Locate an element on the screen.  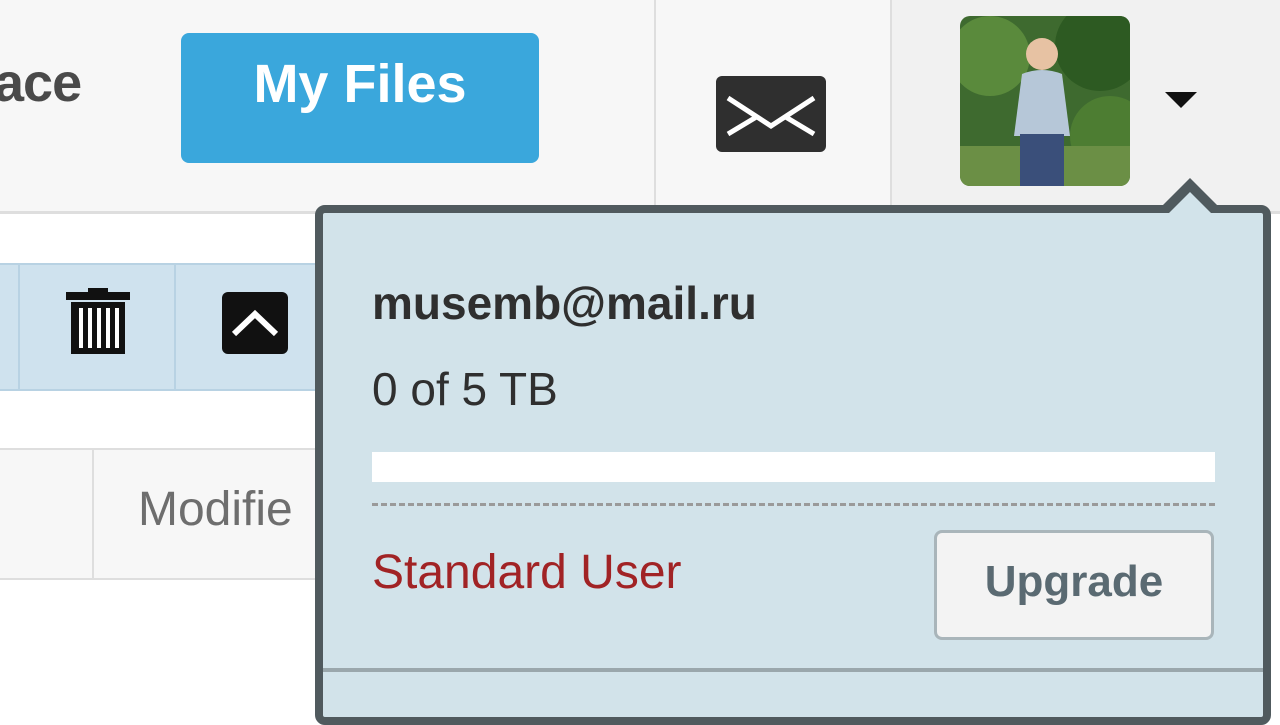
account-email: musemb@mail.ru is located at coordinates (564, 303).